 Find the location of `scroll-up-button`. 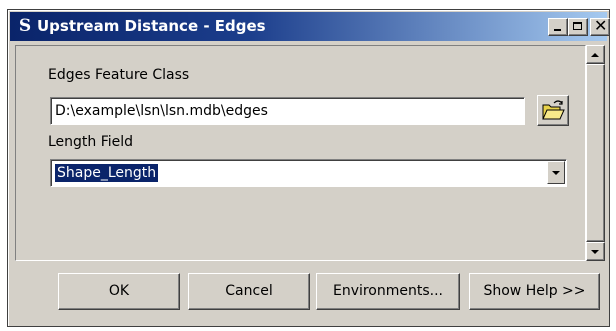

scroll-up-button is located at coordinates (595, 54).